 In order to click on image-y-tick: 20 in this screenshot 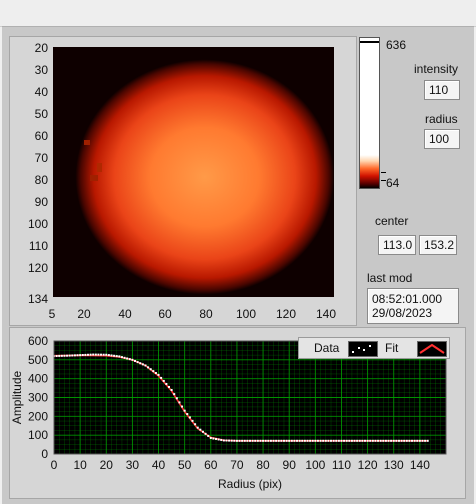, I will do `click(41, 48)`.